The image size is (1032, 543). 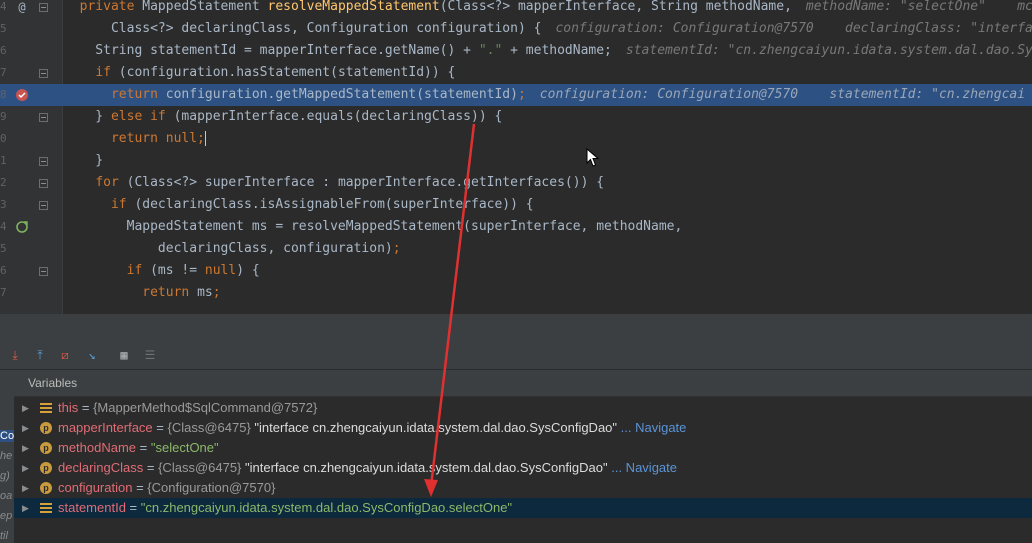 I want to click on step-into-icon: ⤓, so click(x=15, y=355).